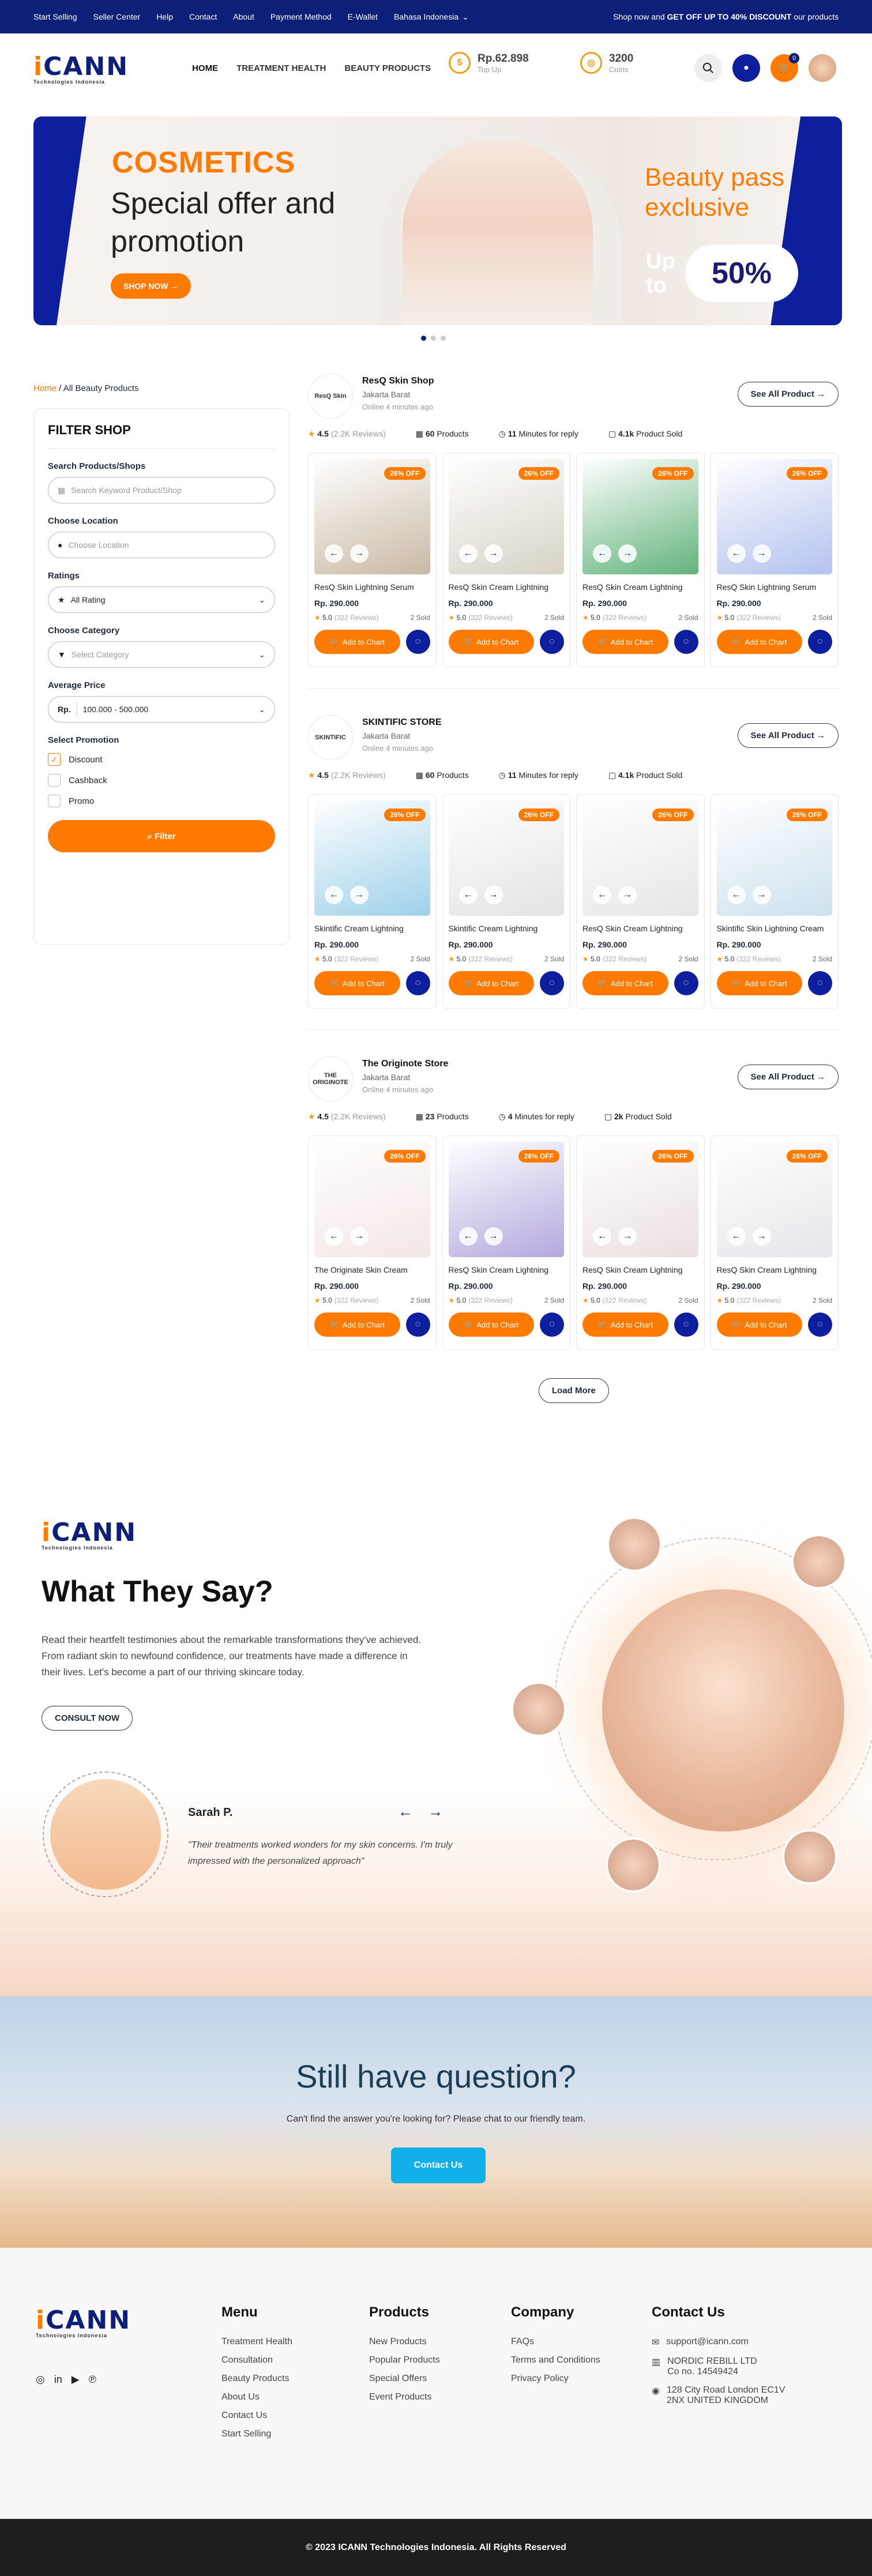 This screenshot has height=2576, width=872. I want to click on pinterest-icon: ℗, so click(93, 2380).